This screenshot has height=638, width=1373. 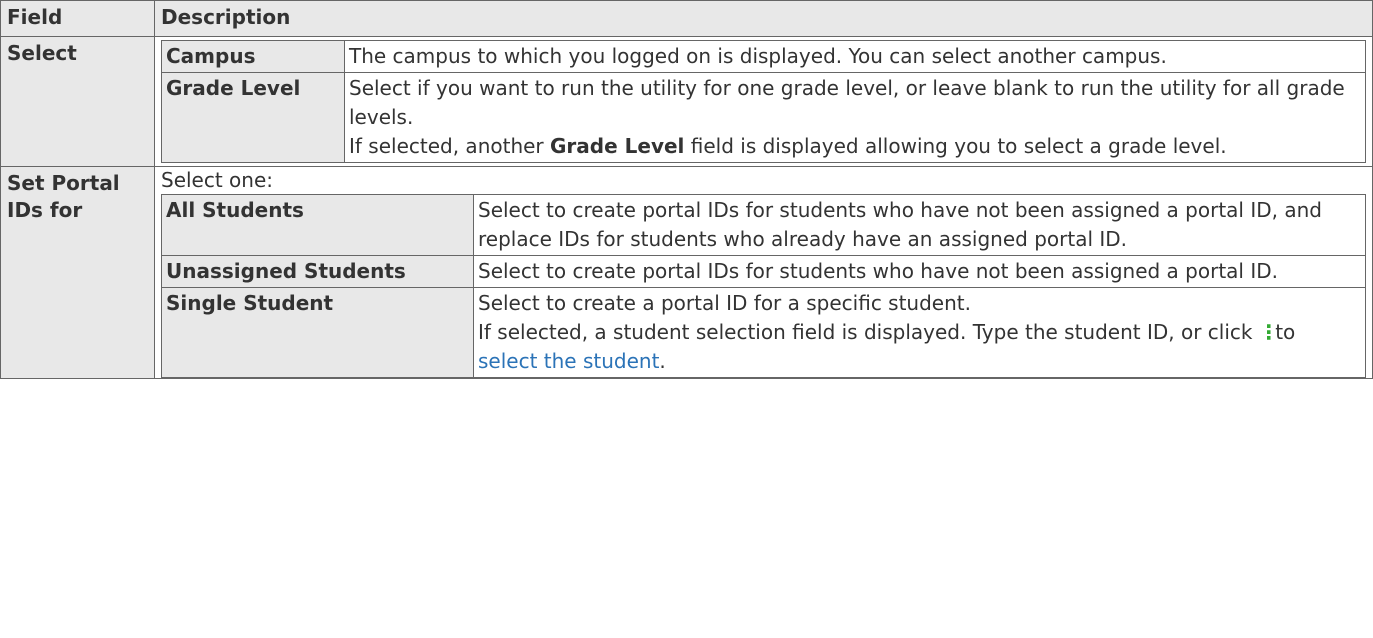 What do you see at coordinates (317, 332) in the screenshot?
I see `option-label-single-student: Single Student` at bounding box center [317, 332].